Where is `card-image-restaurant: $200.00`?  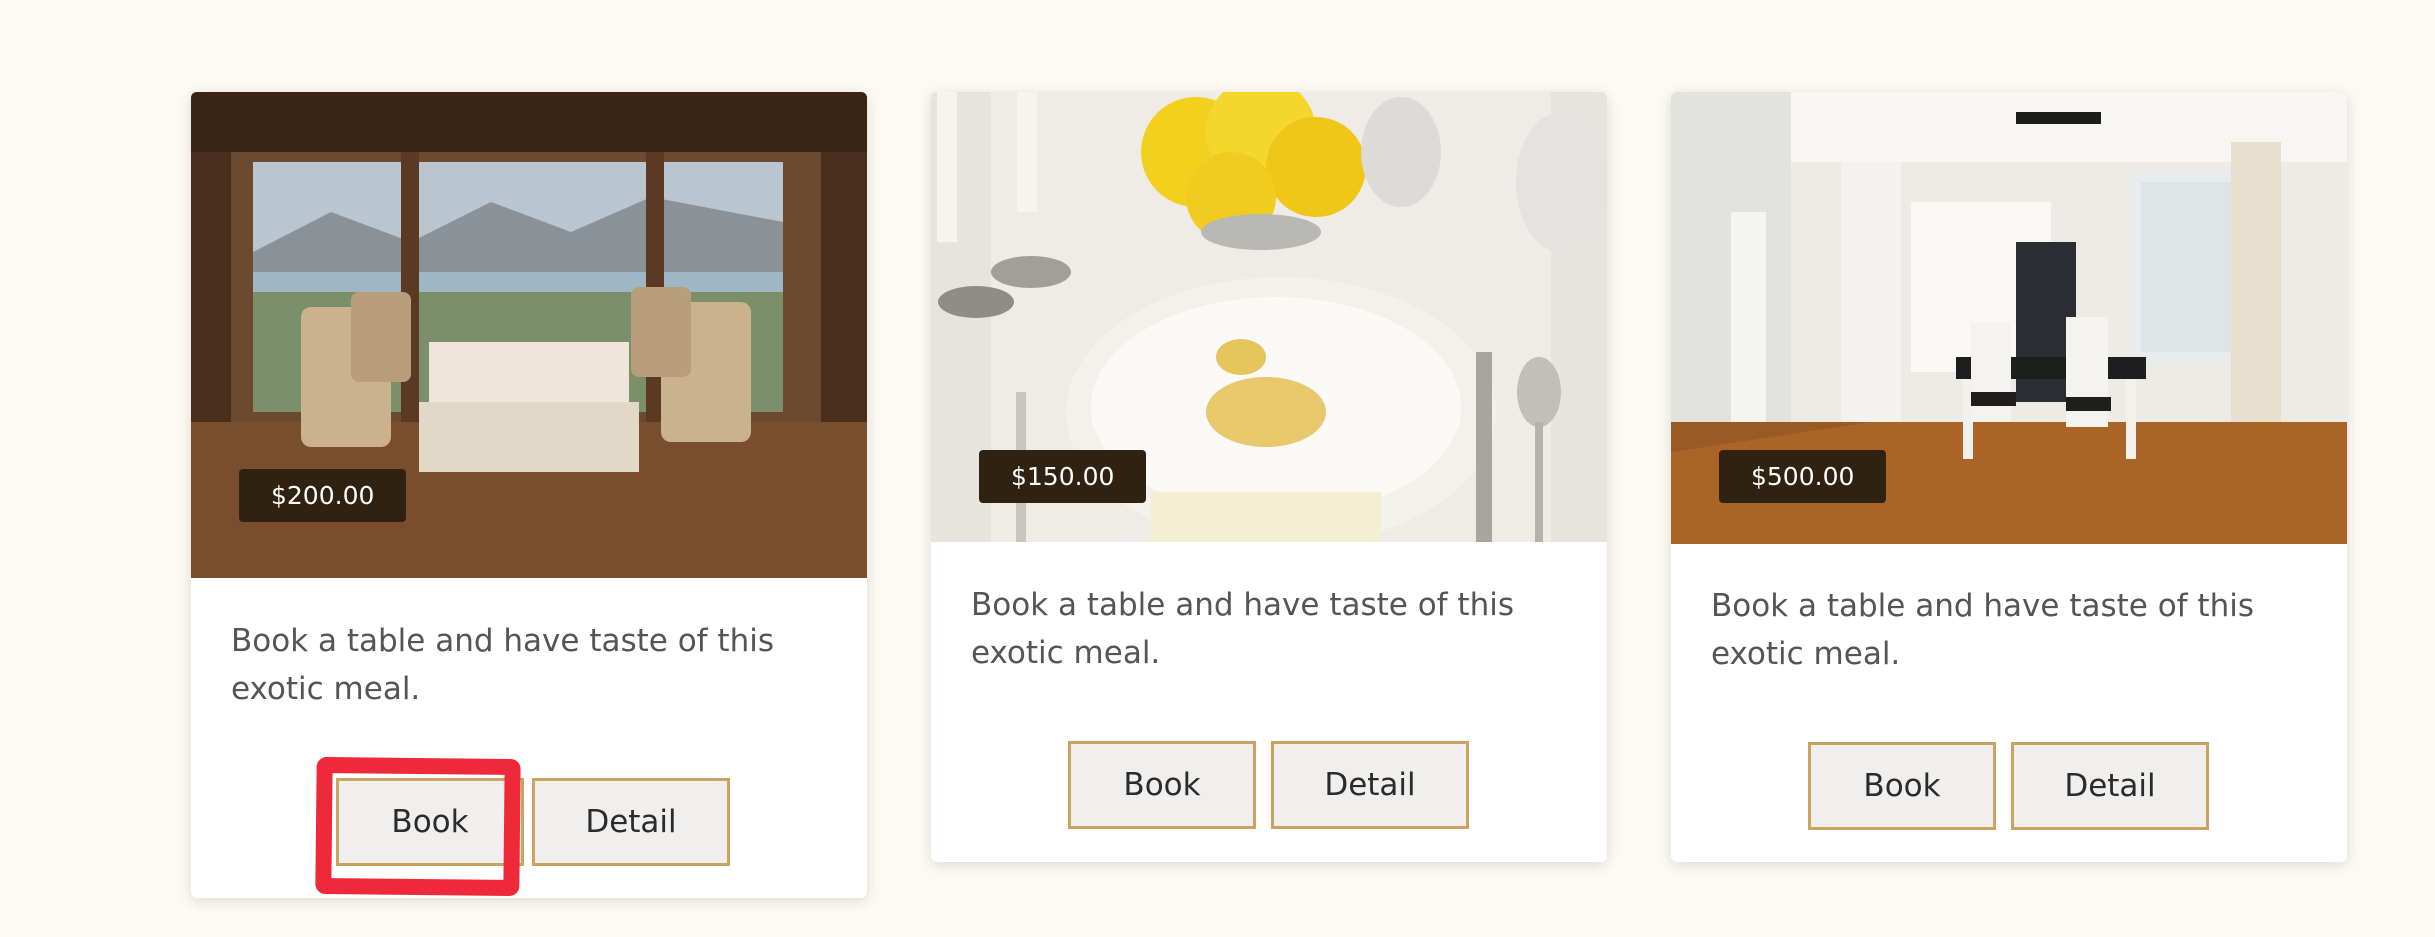
card-image-restaurant: $200.00 is located at coordinates (529, 335).